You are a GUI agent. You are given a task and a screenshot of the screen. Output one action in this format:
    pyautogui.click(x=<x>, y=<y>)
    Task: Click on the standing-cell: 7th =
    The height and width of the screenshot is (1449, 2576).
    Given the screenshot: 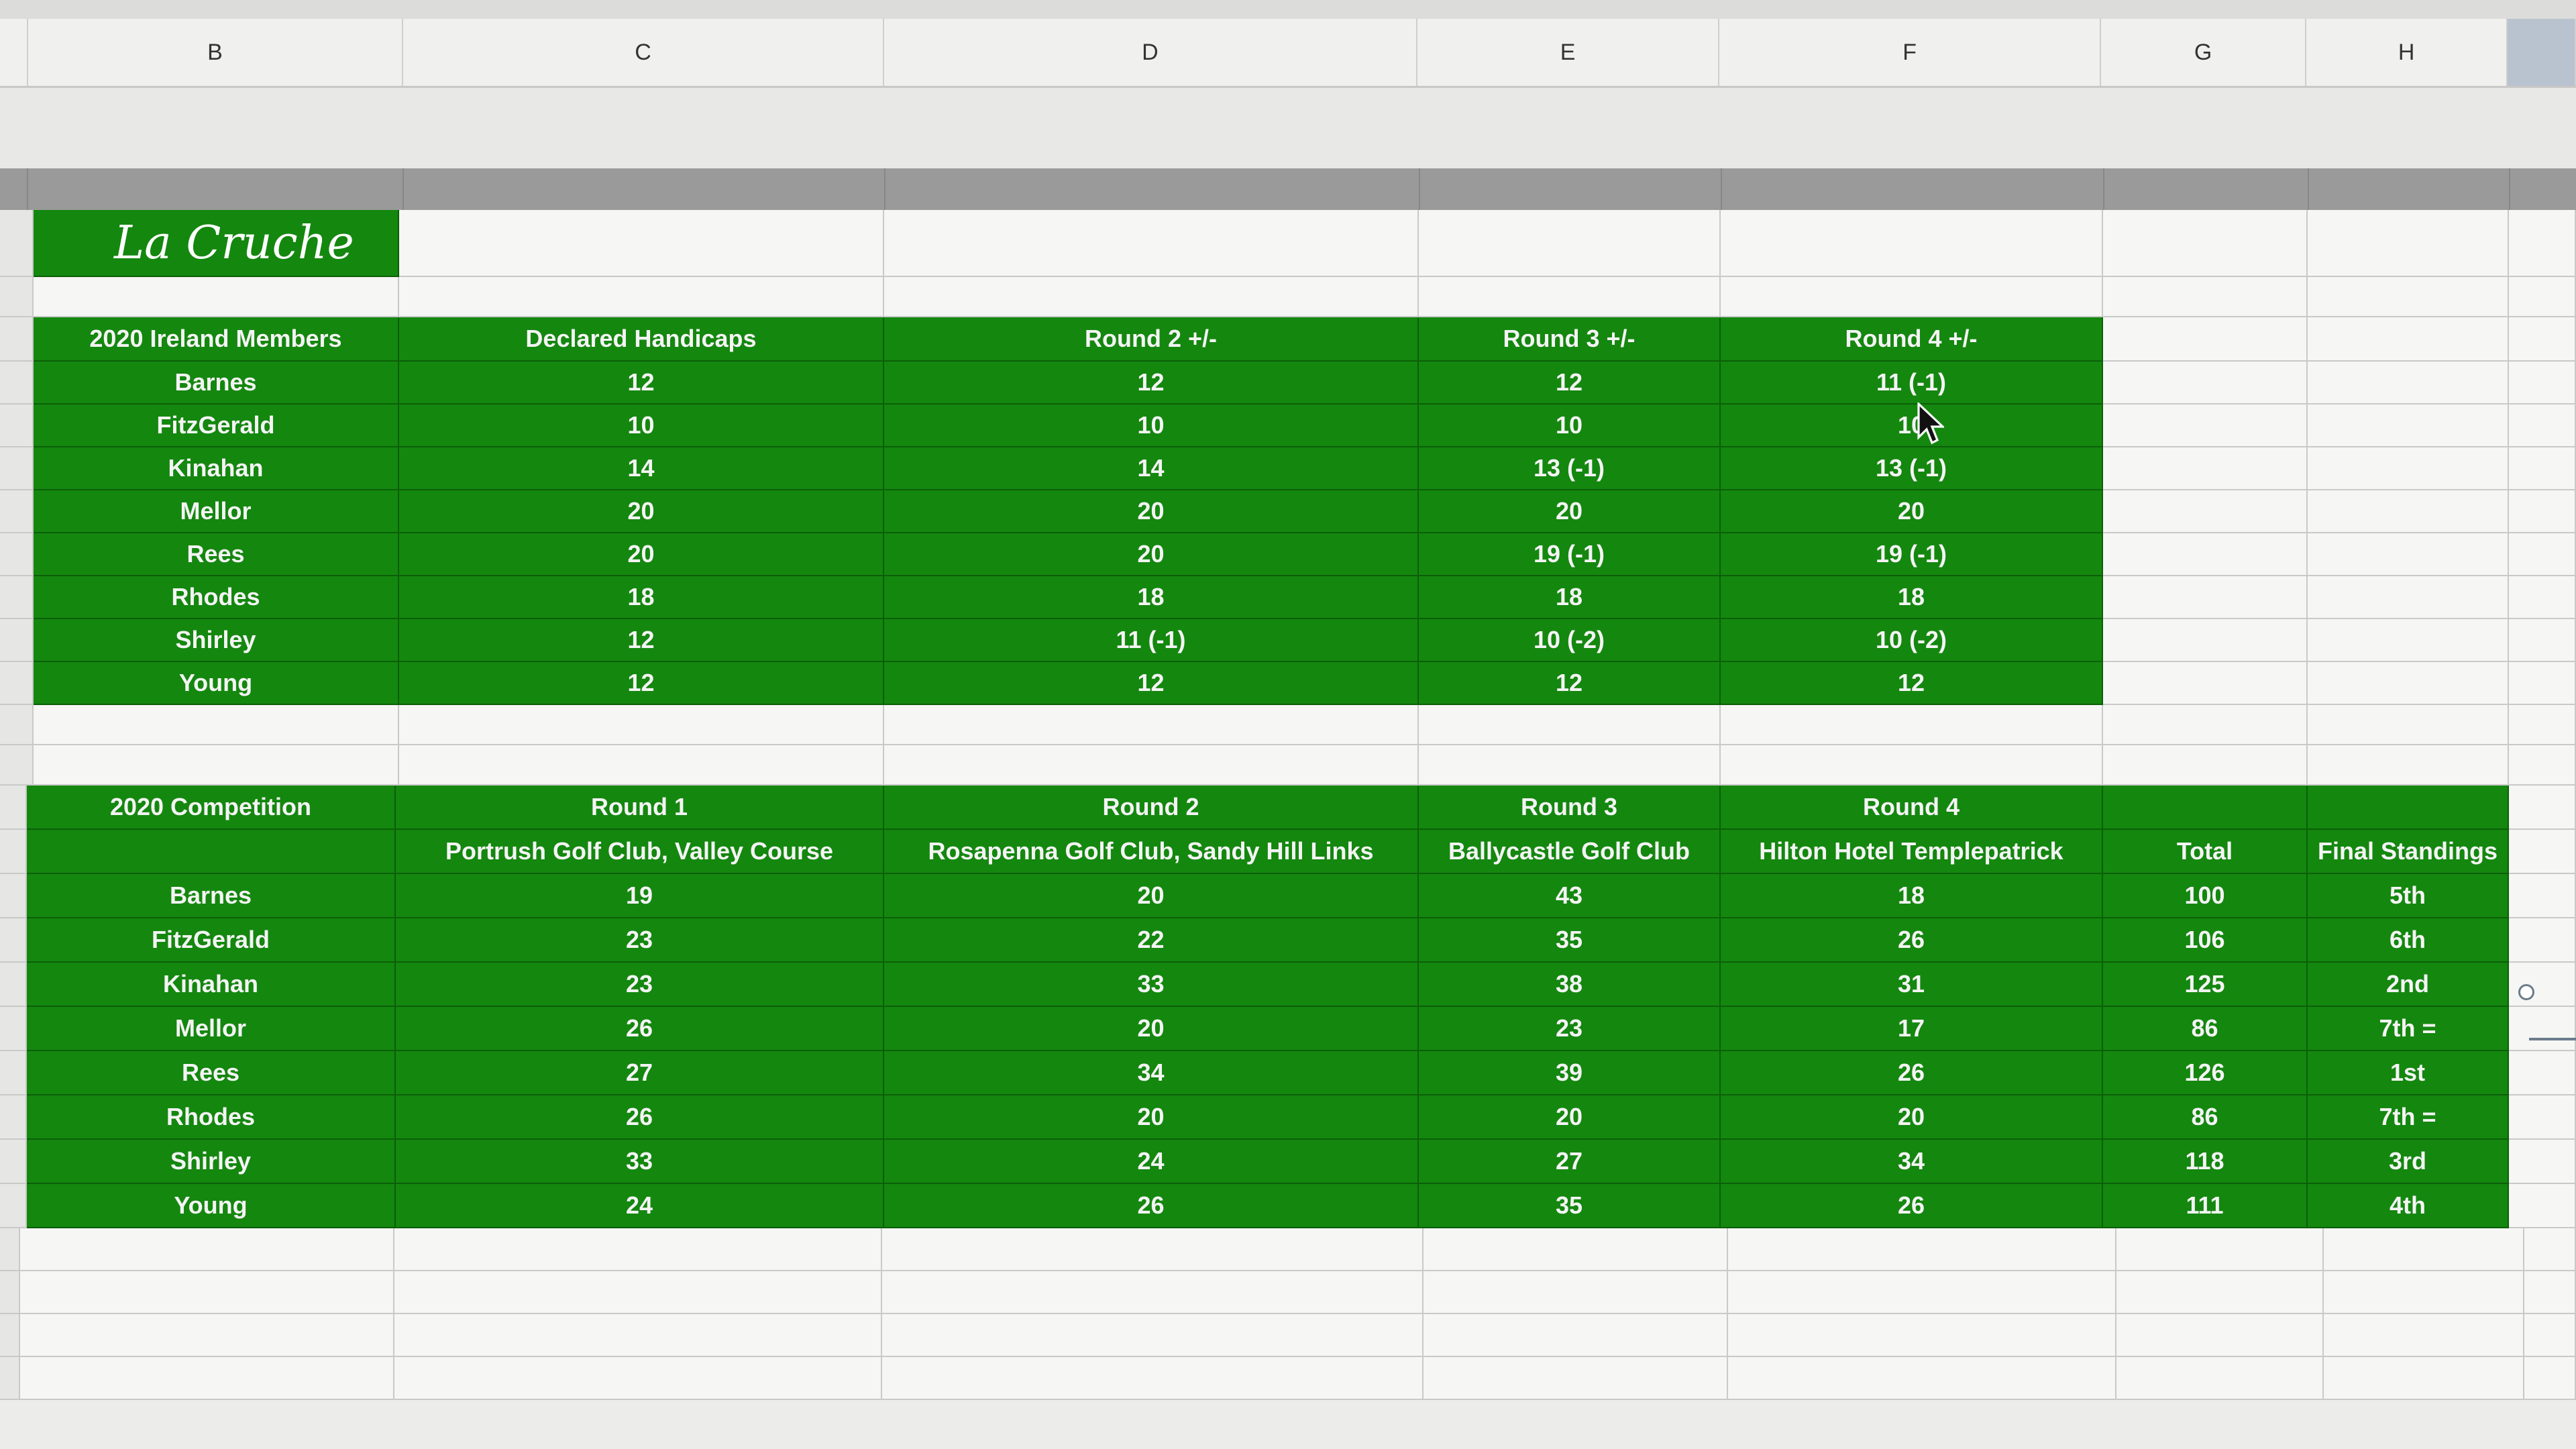 What is the action you would take?
    pyautogui.click(x=2408, y=1117)
    